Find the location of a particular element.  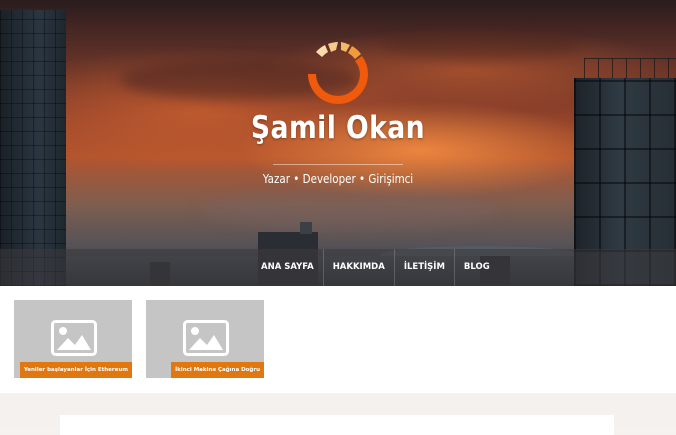

main-navigation: ANA SAYFA HAKKIMDA İLETİŞİM BLOG is located at coordinates (338, 267).